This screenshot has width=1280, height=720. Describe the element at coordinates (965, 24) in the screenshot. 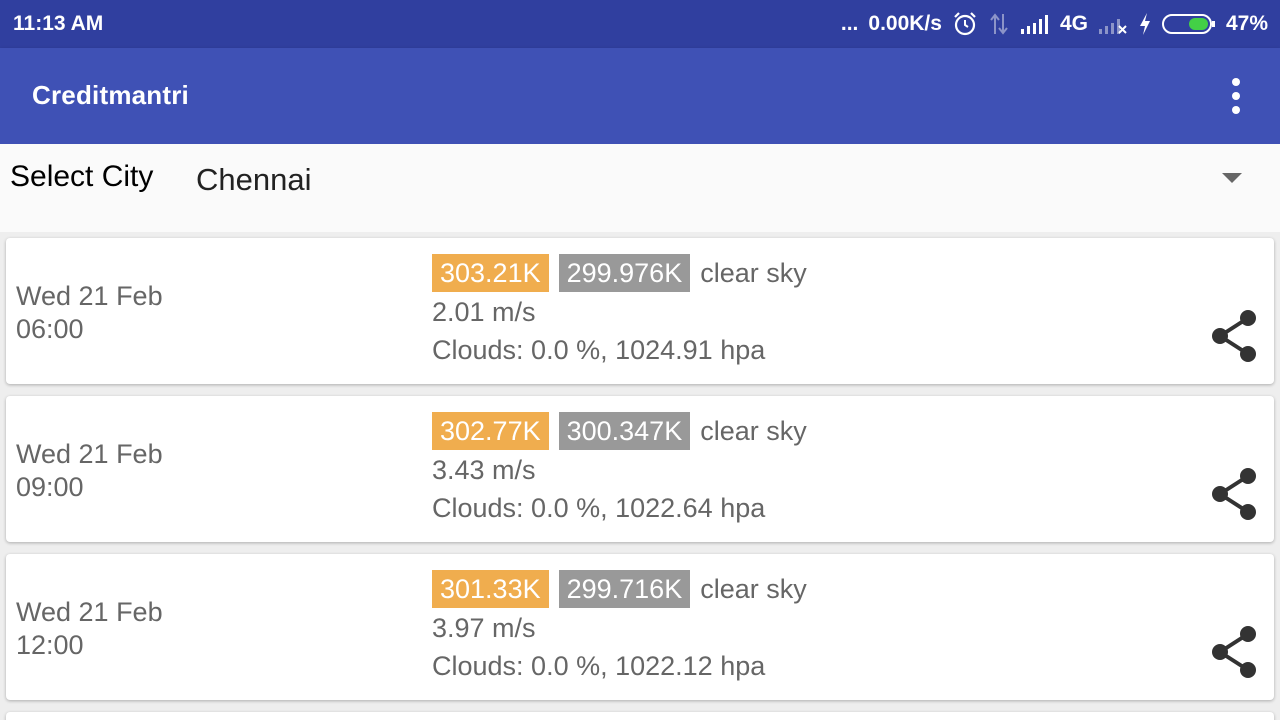

I see `alarm-icon` at that location.